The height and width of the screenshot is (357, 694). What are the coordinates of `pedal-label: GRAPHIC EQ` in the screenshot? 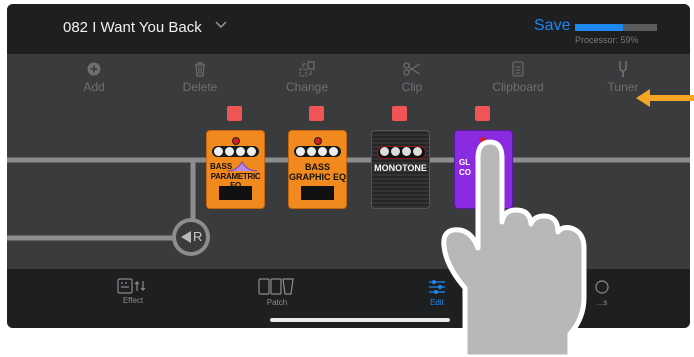 It's located at (318, 177).